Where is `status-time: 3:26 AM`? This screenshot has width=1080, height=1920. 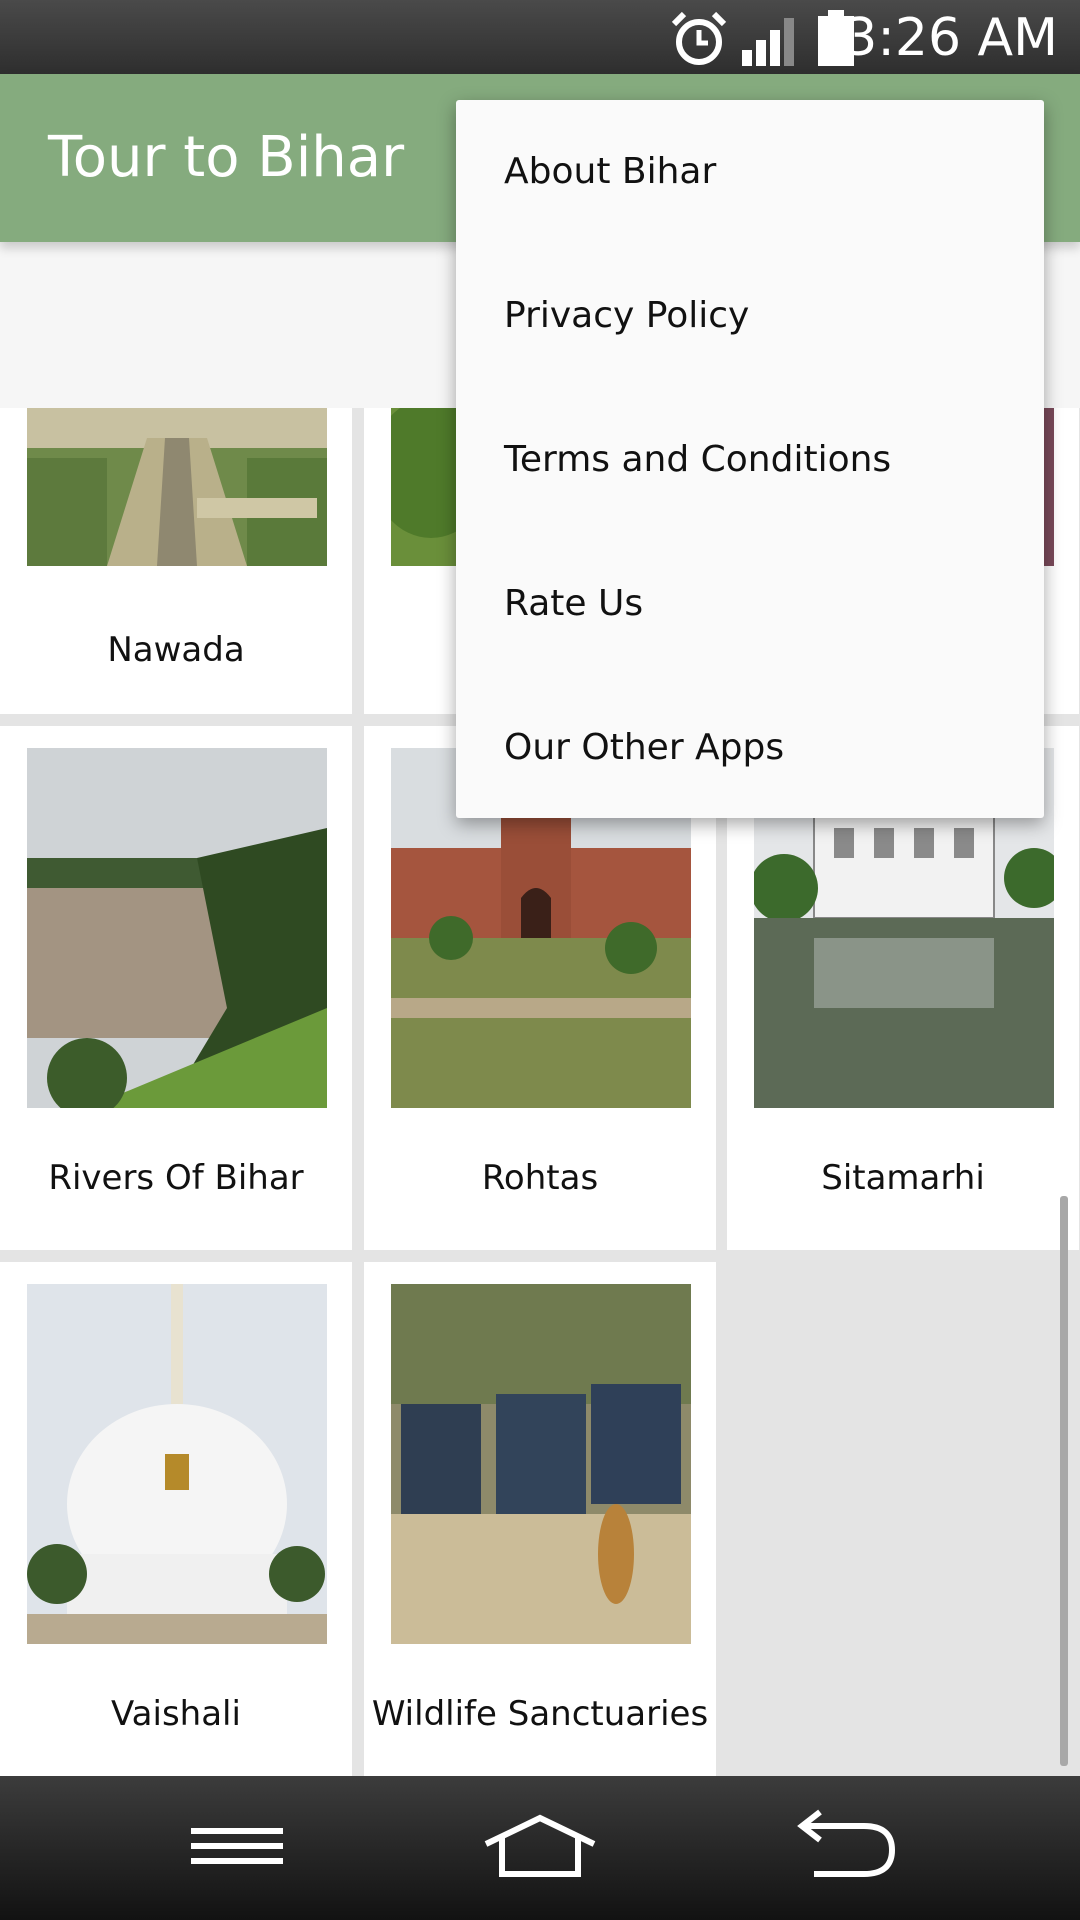
status-time: 3:26 AM is located at coordinates (951, 38).